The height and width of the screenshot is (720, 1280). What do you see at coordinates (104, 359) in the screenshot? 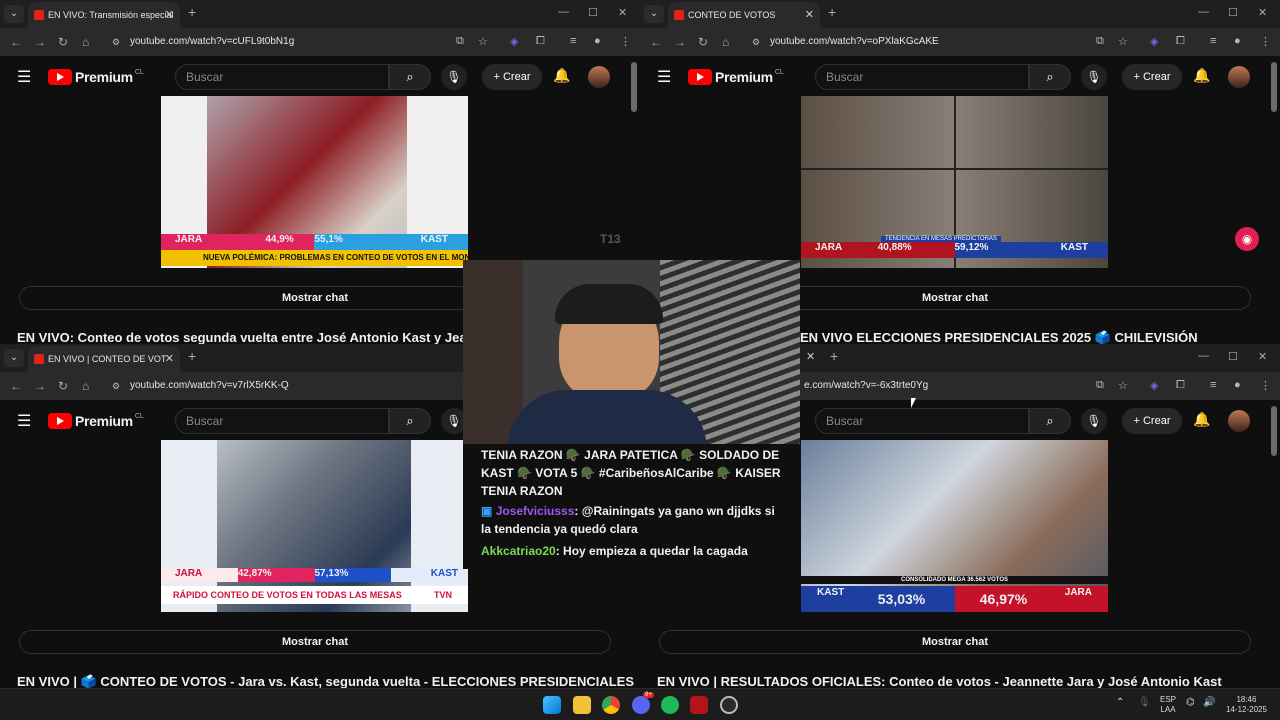
I see `tab-active: EN VIVO | CONTEO DE VOT ✕` at bounding box center [104, 359].